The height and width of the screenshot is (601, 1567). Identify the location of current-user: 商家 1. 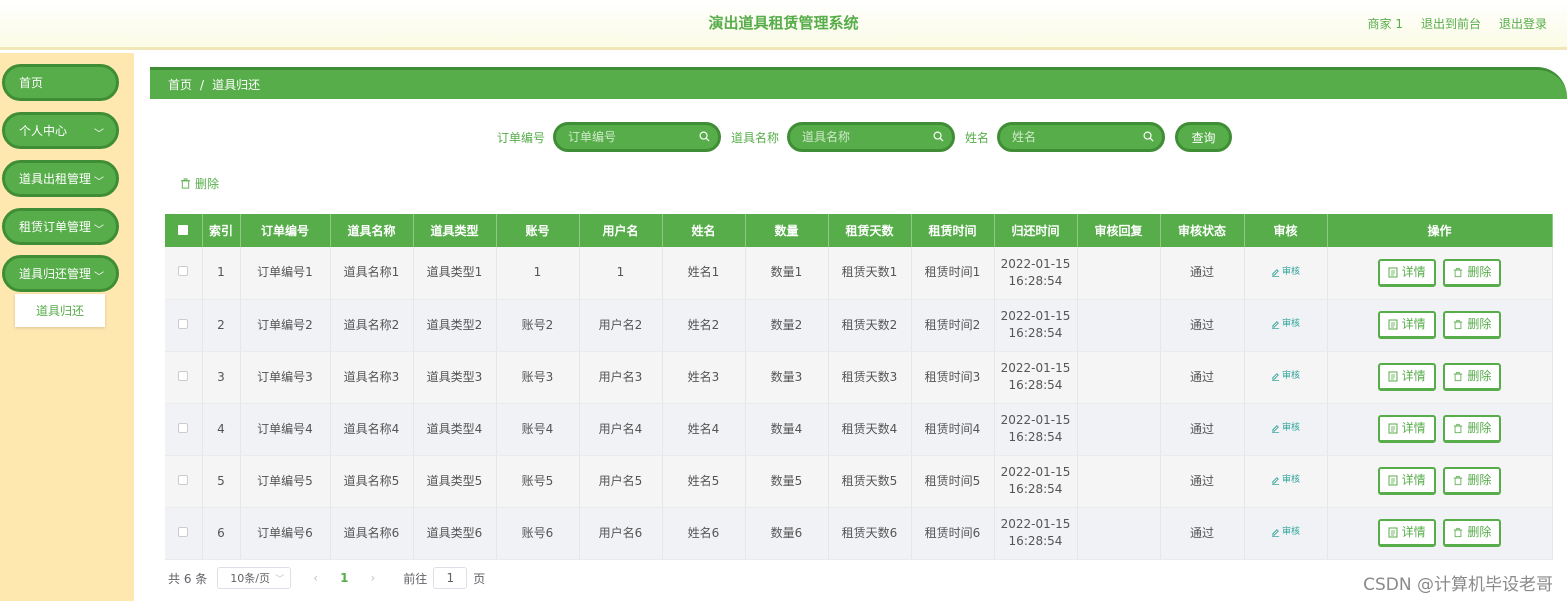
(1385, 23).